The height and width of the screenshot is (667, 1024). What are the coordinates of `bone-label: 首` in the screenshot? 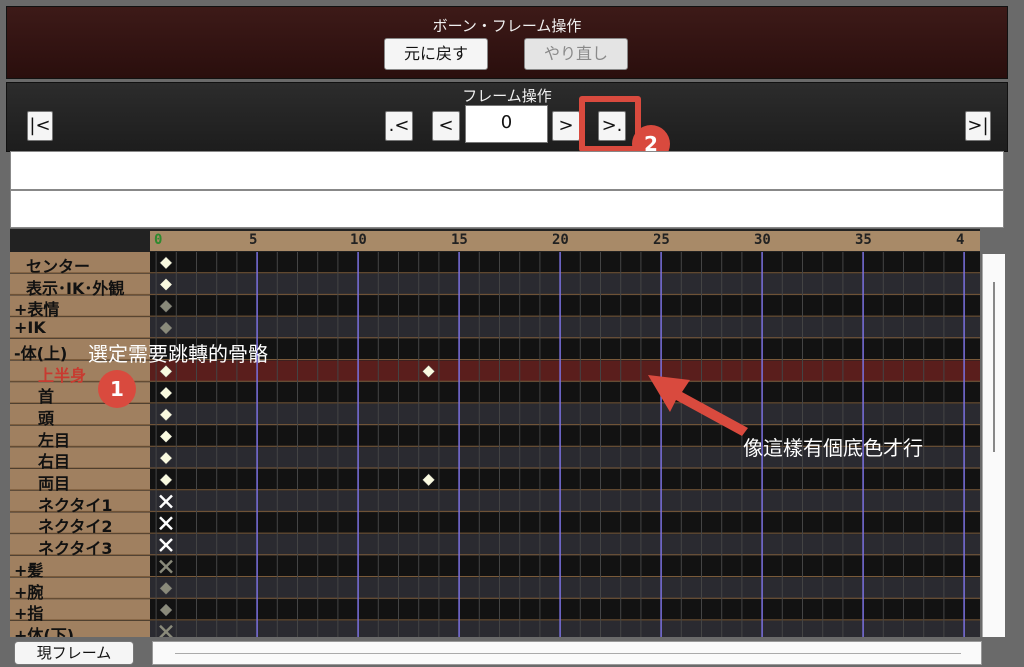 It's located at (46, 395).